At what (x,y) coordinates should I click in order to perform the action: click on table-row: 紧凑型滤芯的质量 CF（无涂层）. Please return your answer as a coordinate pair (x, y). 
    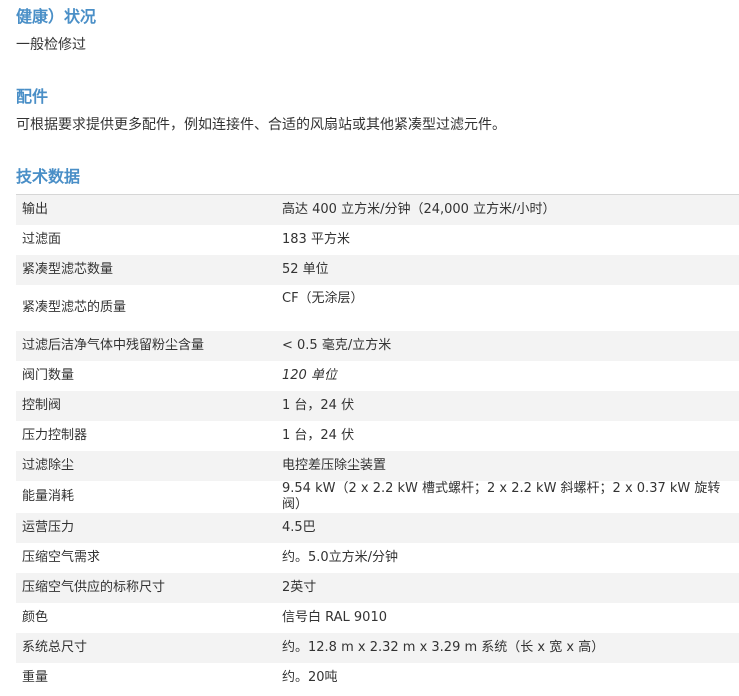
    Looking at the image, I should click on (377, 308).